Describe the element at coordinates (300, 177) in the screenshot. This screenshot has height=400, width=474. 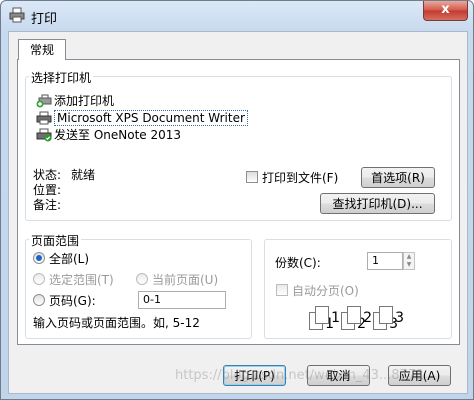
I see `print-to-file-label: 打印到文件(F)` at that location.